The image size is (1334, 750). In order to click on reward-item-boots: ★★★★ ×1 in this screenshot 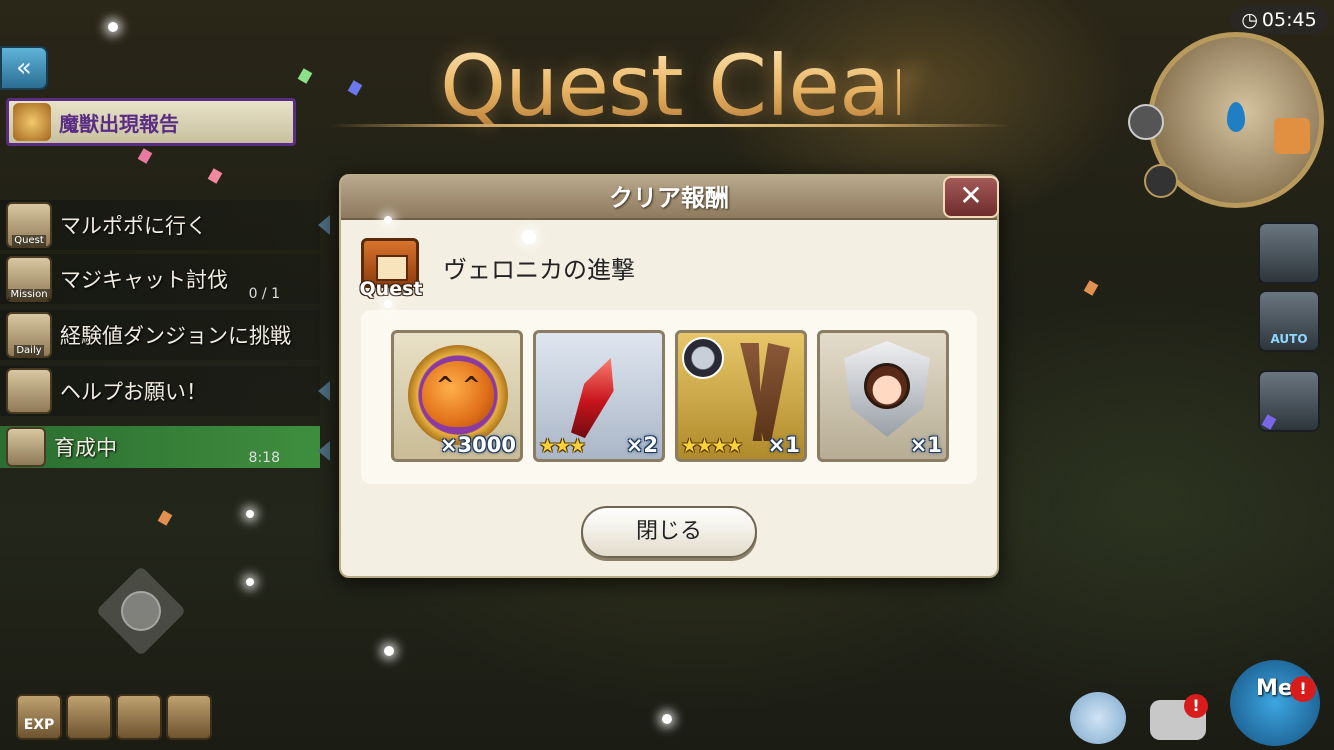, I will do `click(741, 396)`.